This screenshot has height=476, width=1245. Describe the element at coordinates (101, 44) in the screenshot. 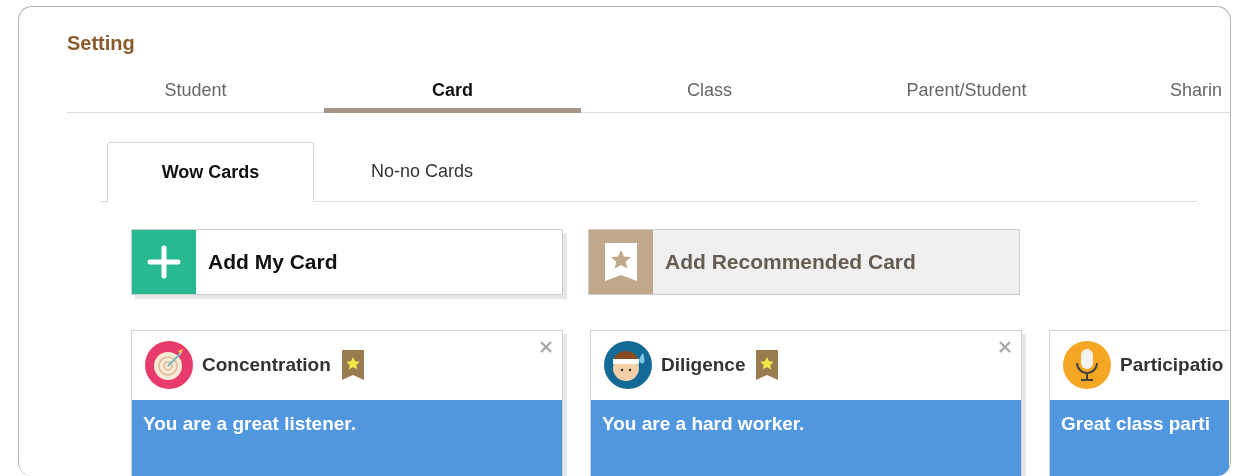

I see `page-title: Setting` at that location.